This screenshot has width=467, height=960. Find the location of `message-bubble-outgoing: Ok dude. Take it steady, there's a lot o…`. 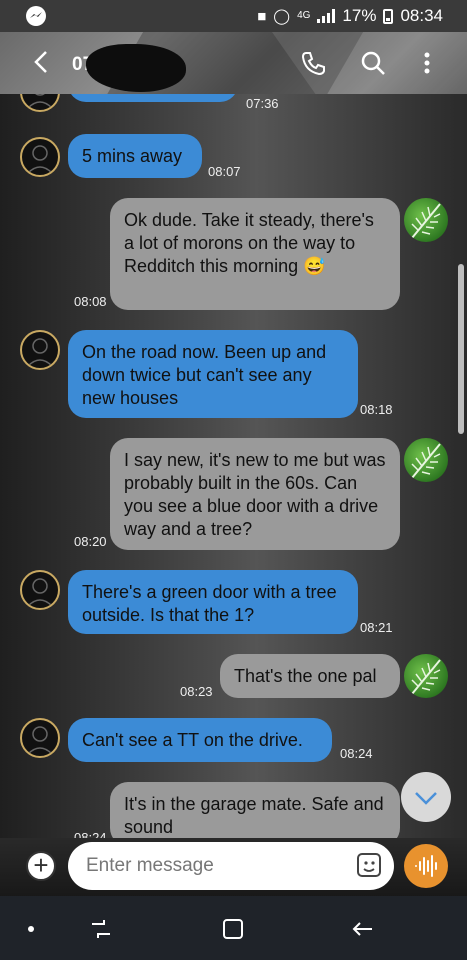

message-bubble-outgoing: Ok dude. Take it steady, there's a lot o… is located at coordinates (255, 254).